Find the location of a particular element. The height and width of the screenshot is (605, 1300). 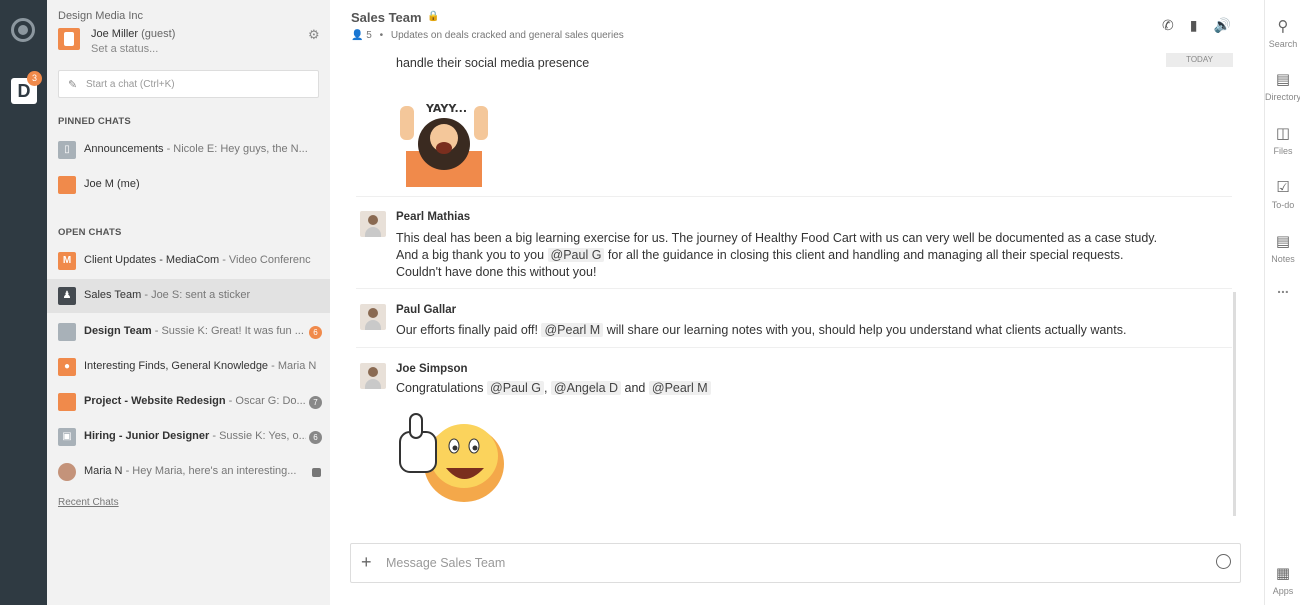

chat-item-joe-m: Joe M (me) is located at coordinates (188, 185).